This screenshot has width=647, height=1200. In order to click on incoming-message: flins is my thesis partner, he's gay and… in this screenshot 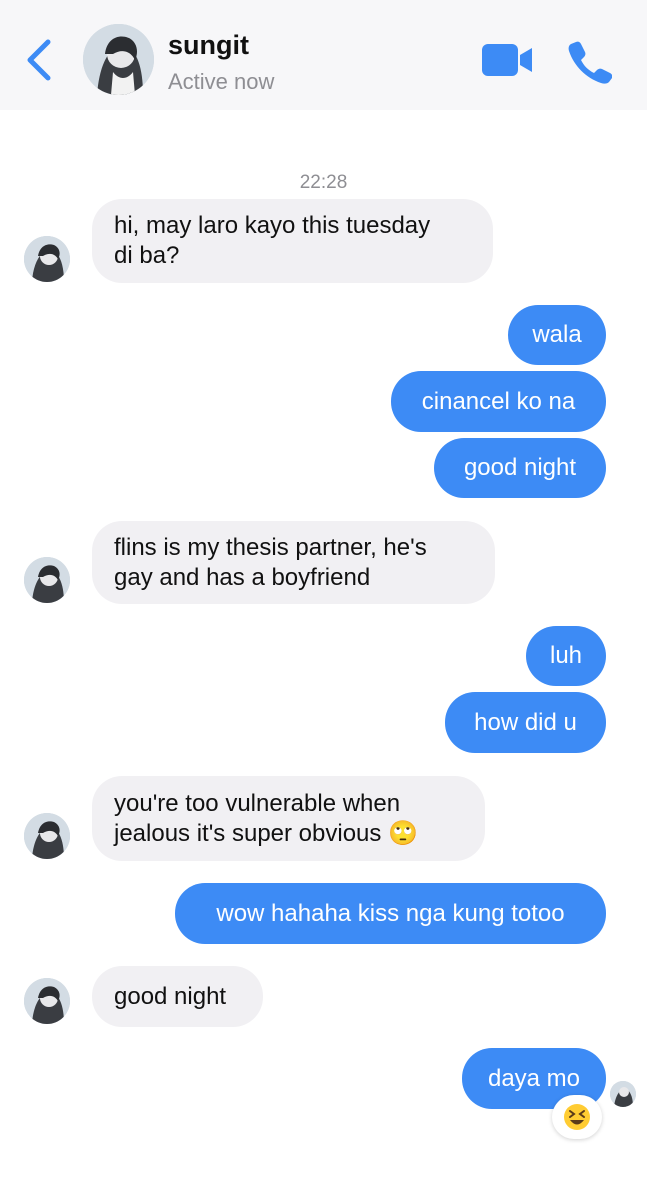, I will do `click(293, 562)`.